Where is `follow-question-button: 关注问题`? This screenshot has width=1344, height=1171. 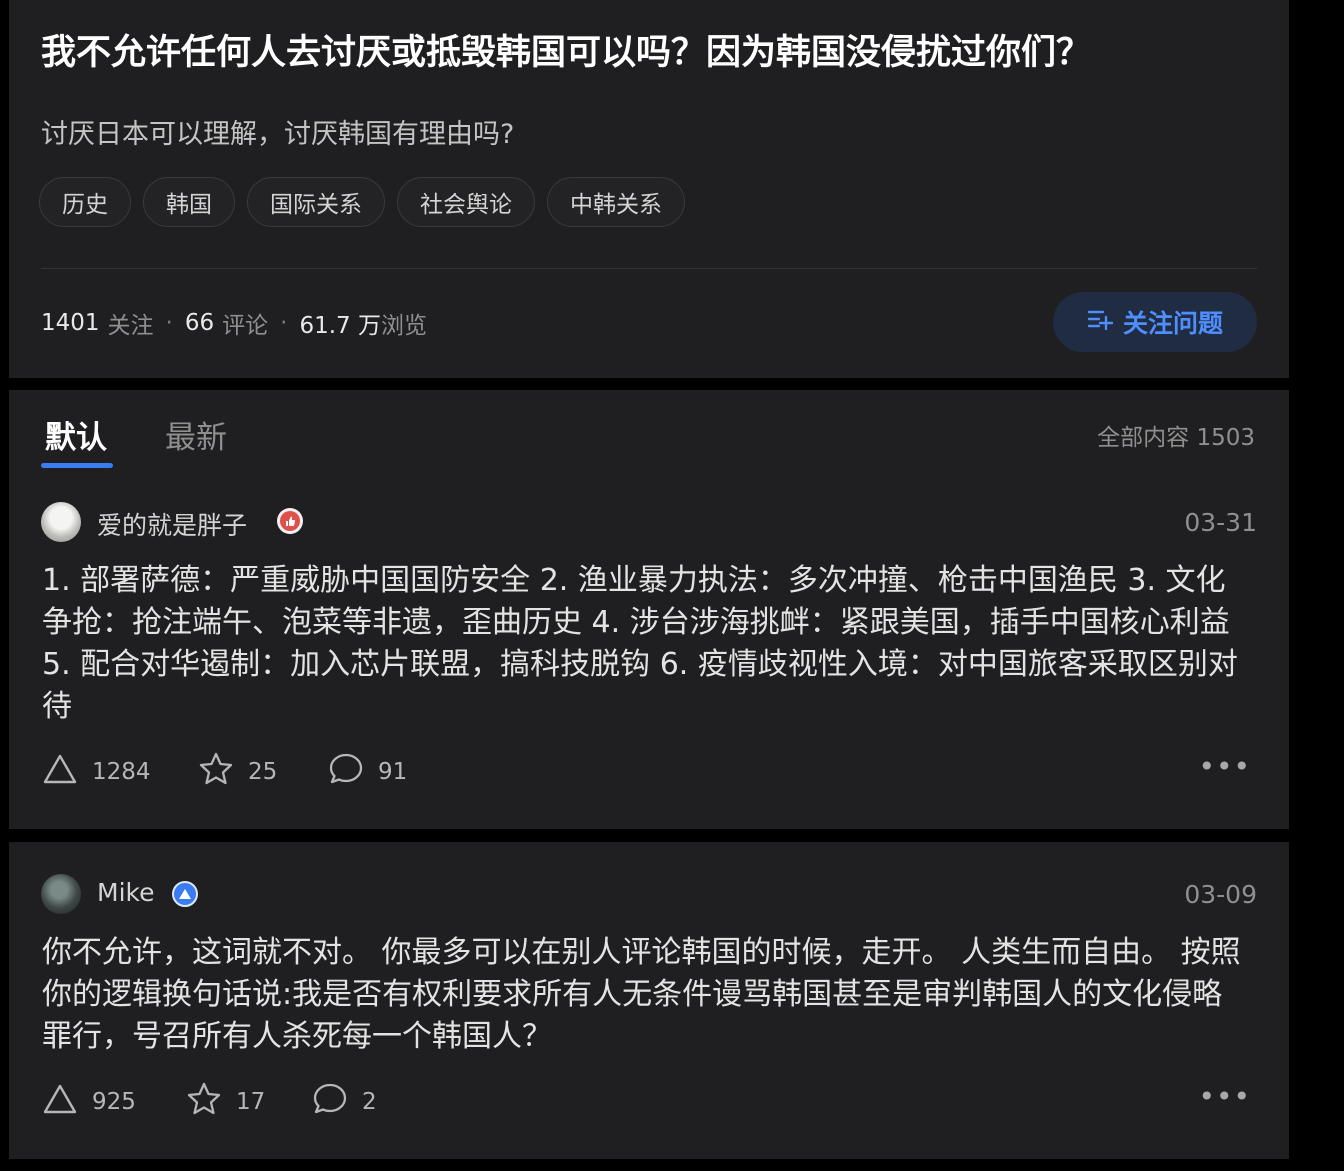 follow-question-button: 关注问题 is located at coordinates (1155, 322).